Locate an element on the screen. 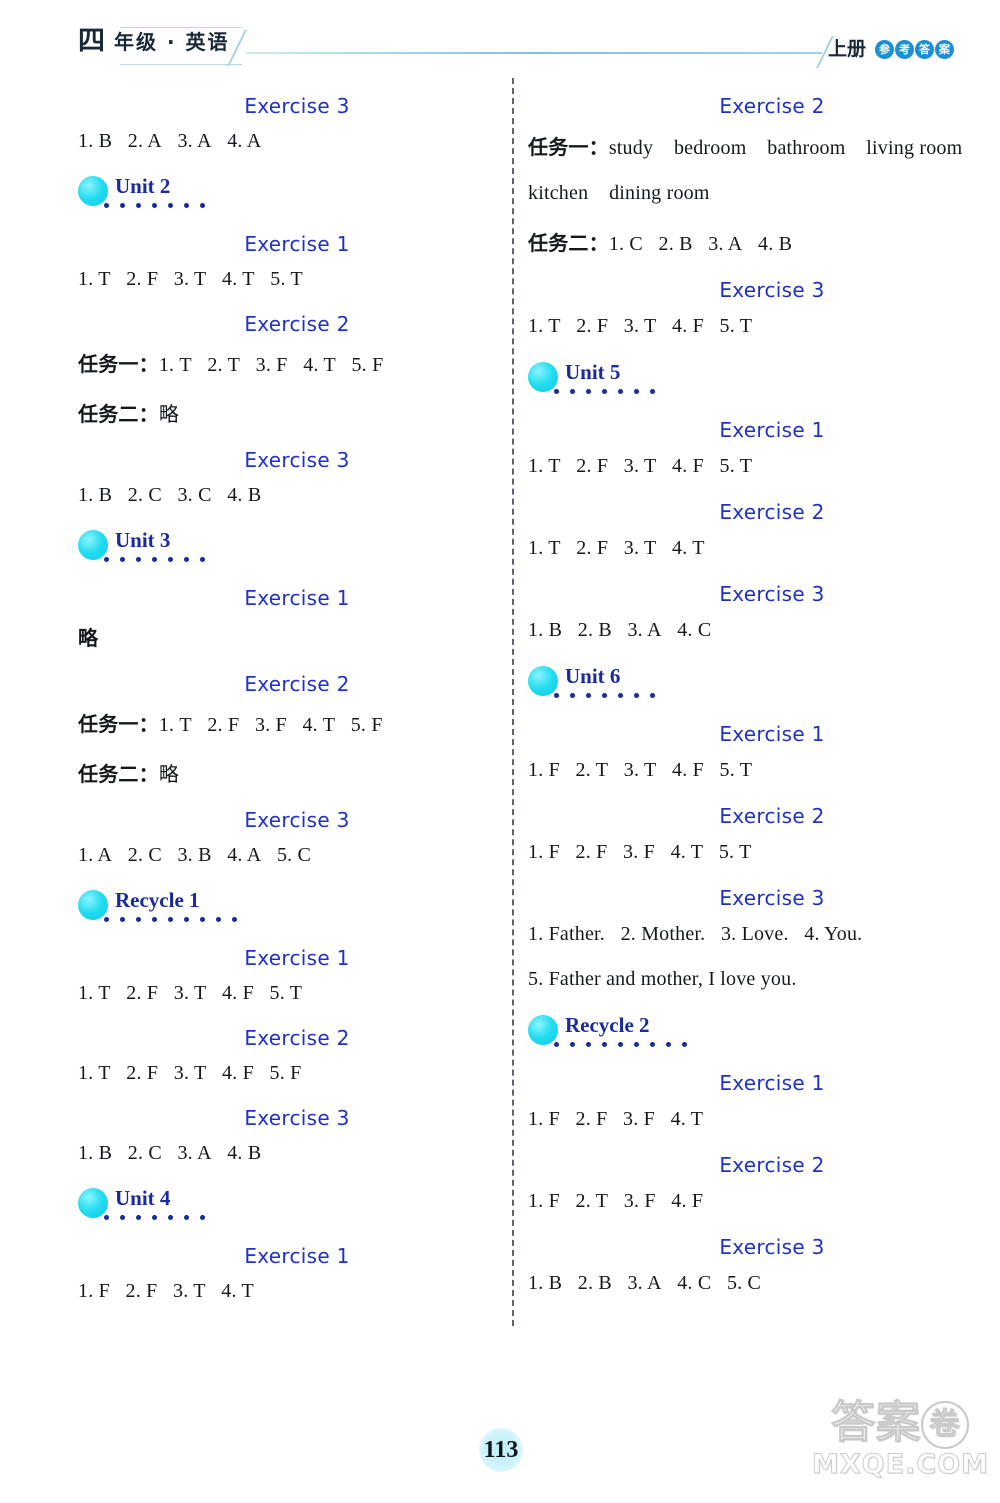  column-divider is located at coordinates (513, 702).